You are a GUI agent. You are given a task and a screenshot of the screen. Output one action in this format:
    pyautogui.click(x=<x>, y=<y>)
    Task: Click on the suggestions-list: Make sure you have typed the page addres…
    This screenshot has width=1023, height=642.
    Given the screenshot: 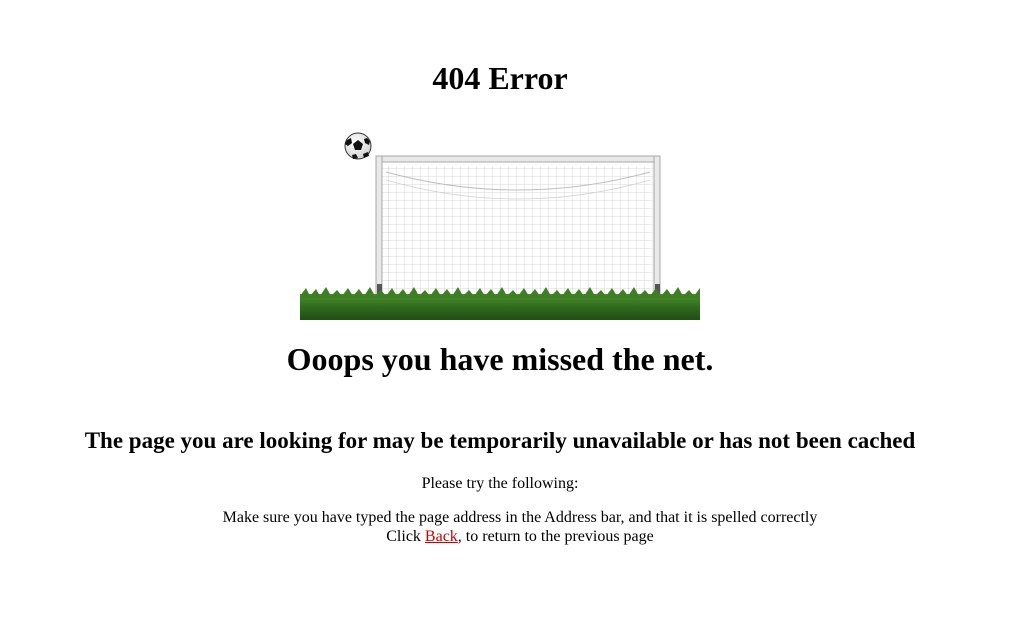 What is the action you would take?
    pyautogui.click(x=511, y=527)
    